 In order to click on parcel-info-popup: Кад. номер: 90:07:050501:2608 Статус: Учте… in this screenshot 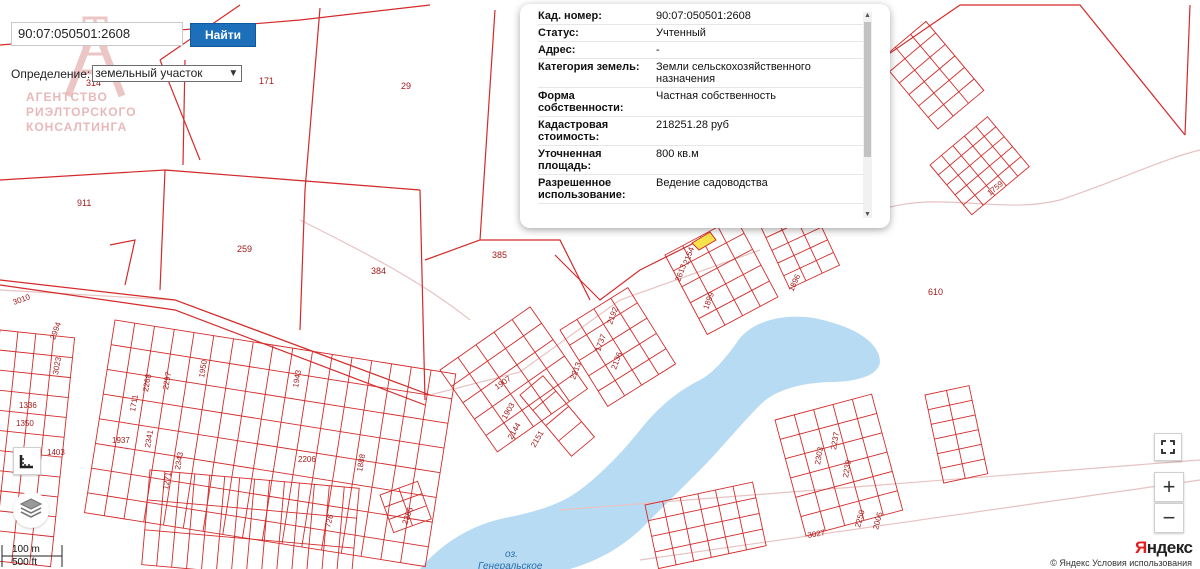, I will do `click(705, 116)`.